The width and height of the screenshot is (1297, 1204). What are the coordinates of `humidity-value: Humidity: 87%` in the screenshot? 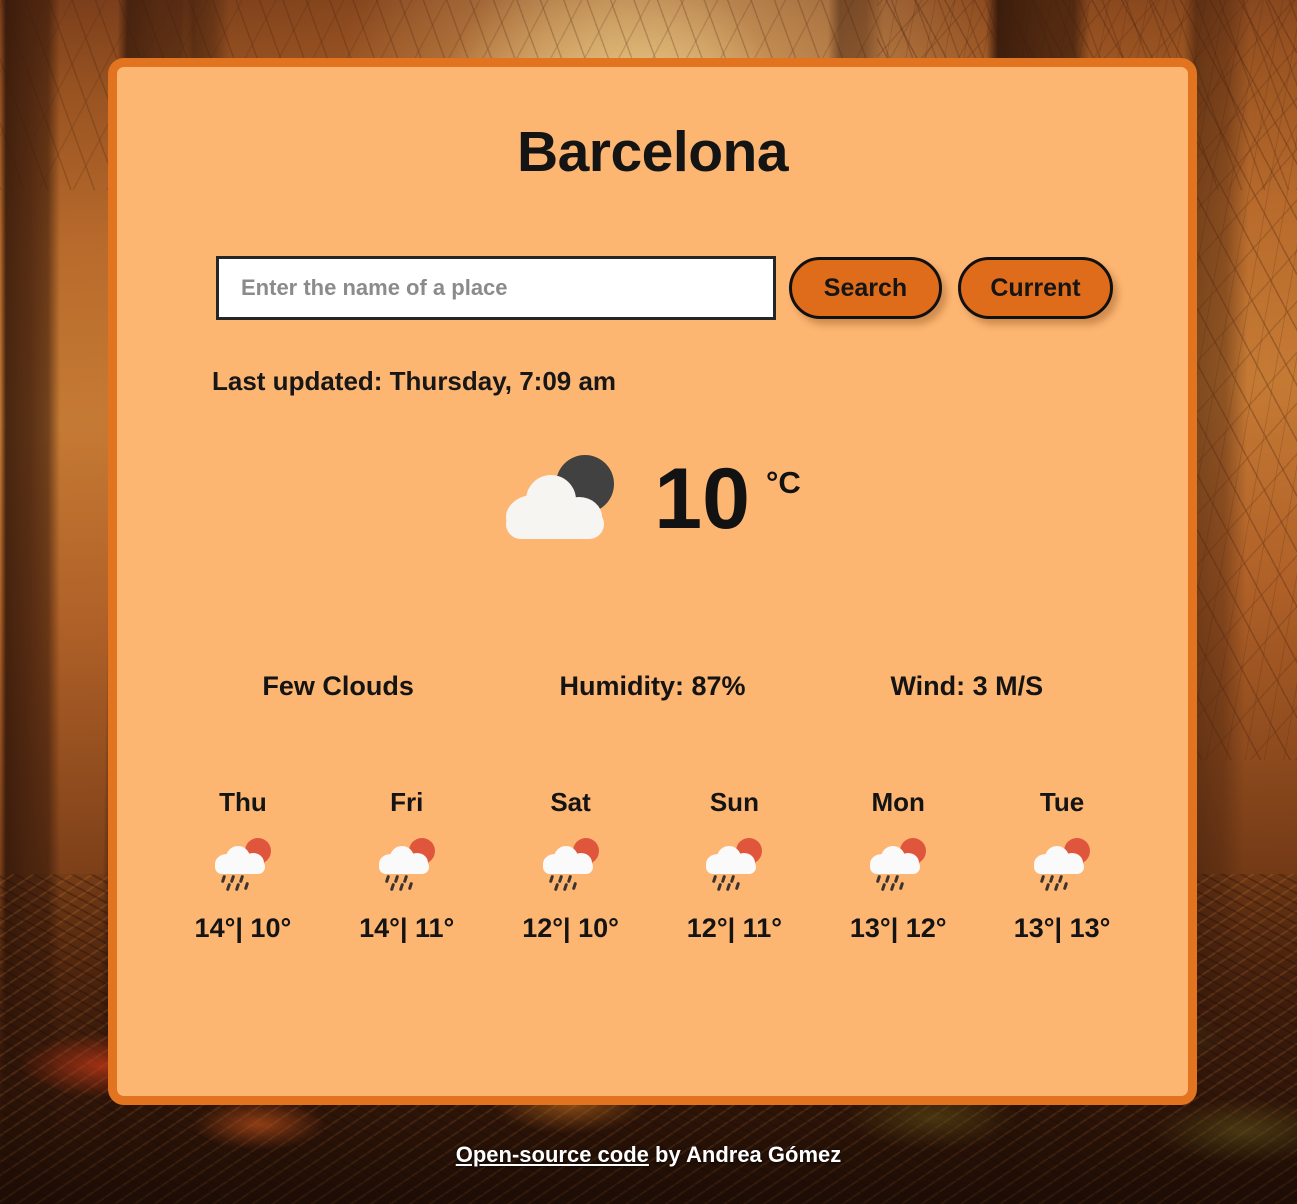 It's located at (652, 686).